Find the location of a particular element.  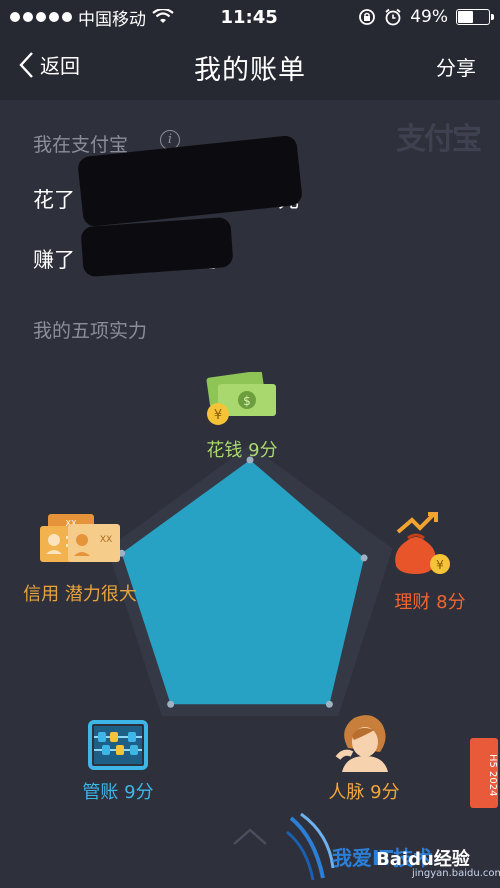

carrier-info: 中国移动 is located at coordinates (105, 17).